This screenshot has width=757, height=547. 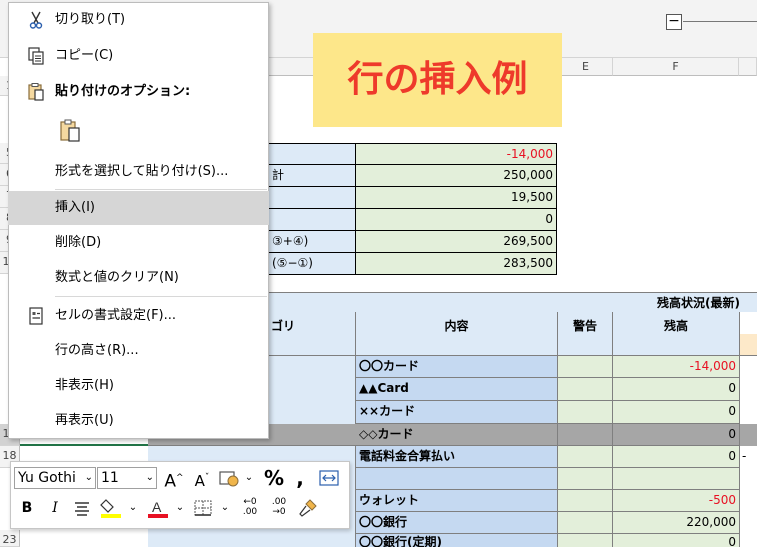 I want to click on menu-item-label: 切り取り(T), so click(x=90, y=19).